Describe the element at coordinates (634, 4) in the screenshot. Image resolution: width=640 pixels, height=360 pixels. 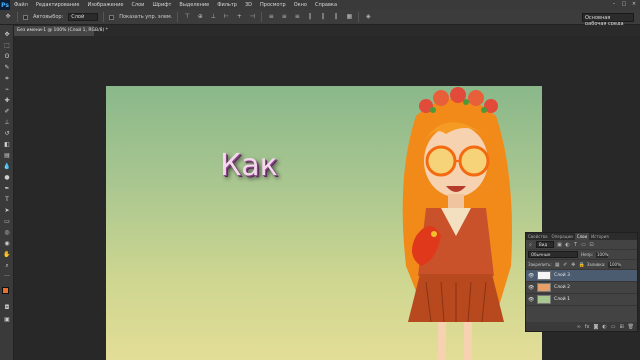
I see `close-button: ×` at that location.